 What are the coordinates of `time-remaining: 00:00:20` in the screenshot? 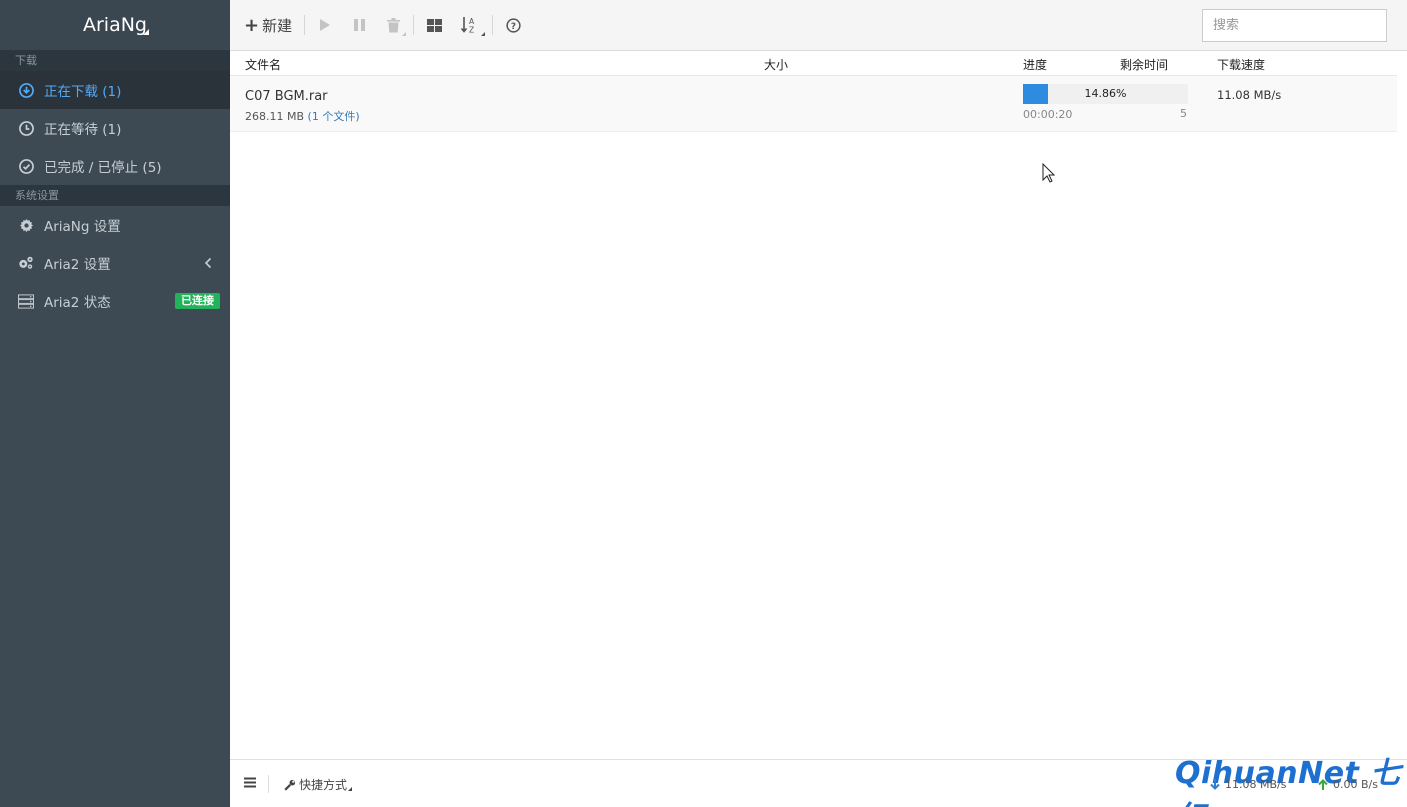 It's located at (1048, 114).